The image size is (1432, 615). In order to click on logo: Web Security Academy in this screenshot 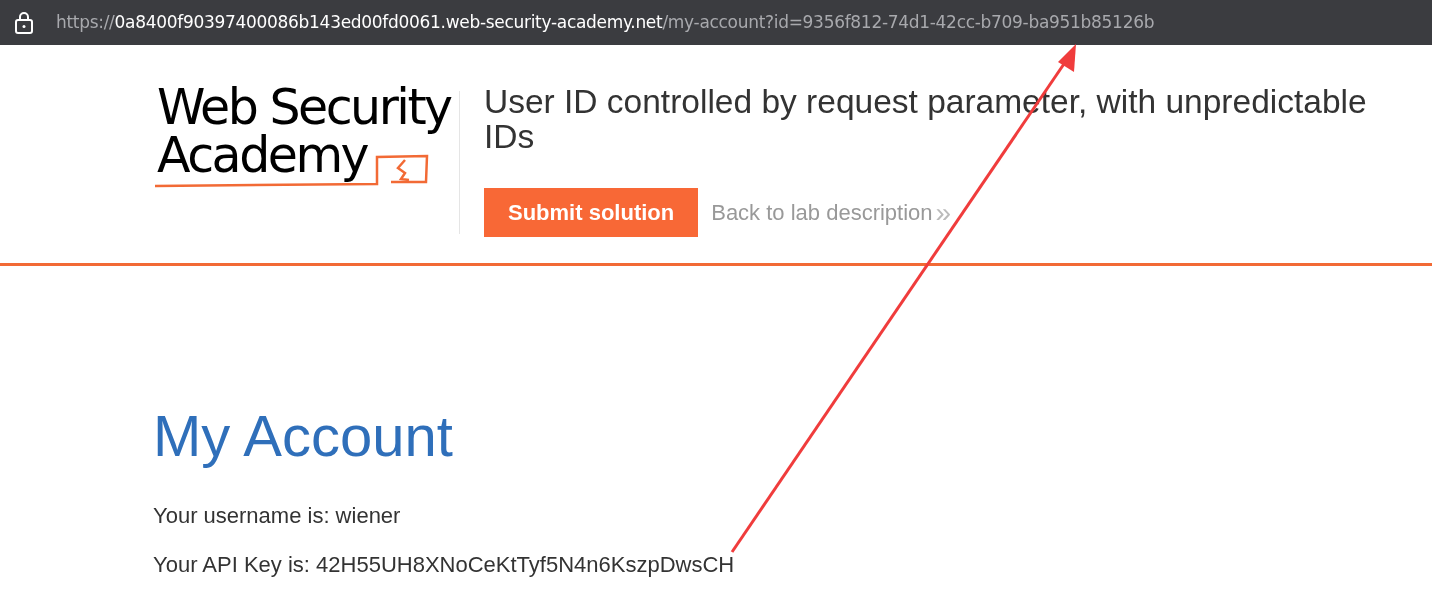, I will do `click(305, 138)`.